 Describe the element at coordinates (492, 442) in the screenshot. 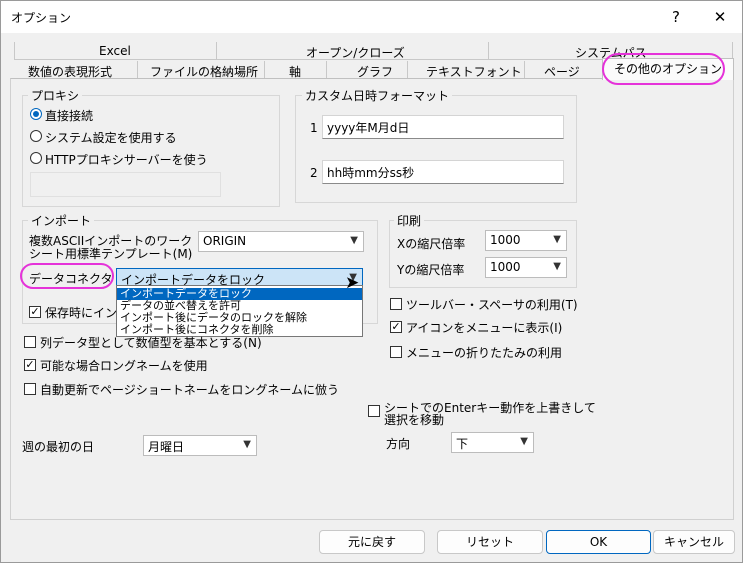

I see `direction-select: 下 ▼` at that location.